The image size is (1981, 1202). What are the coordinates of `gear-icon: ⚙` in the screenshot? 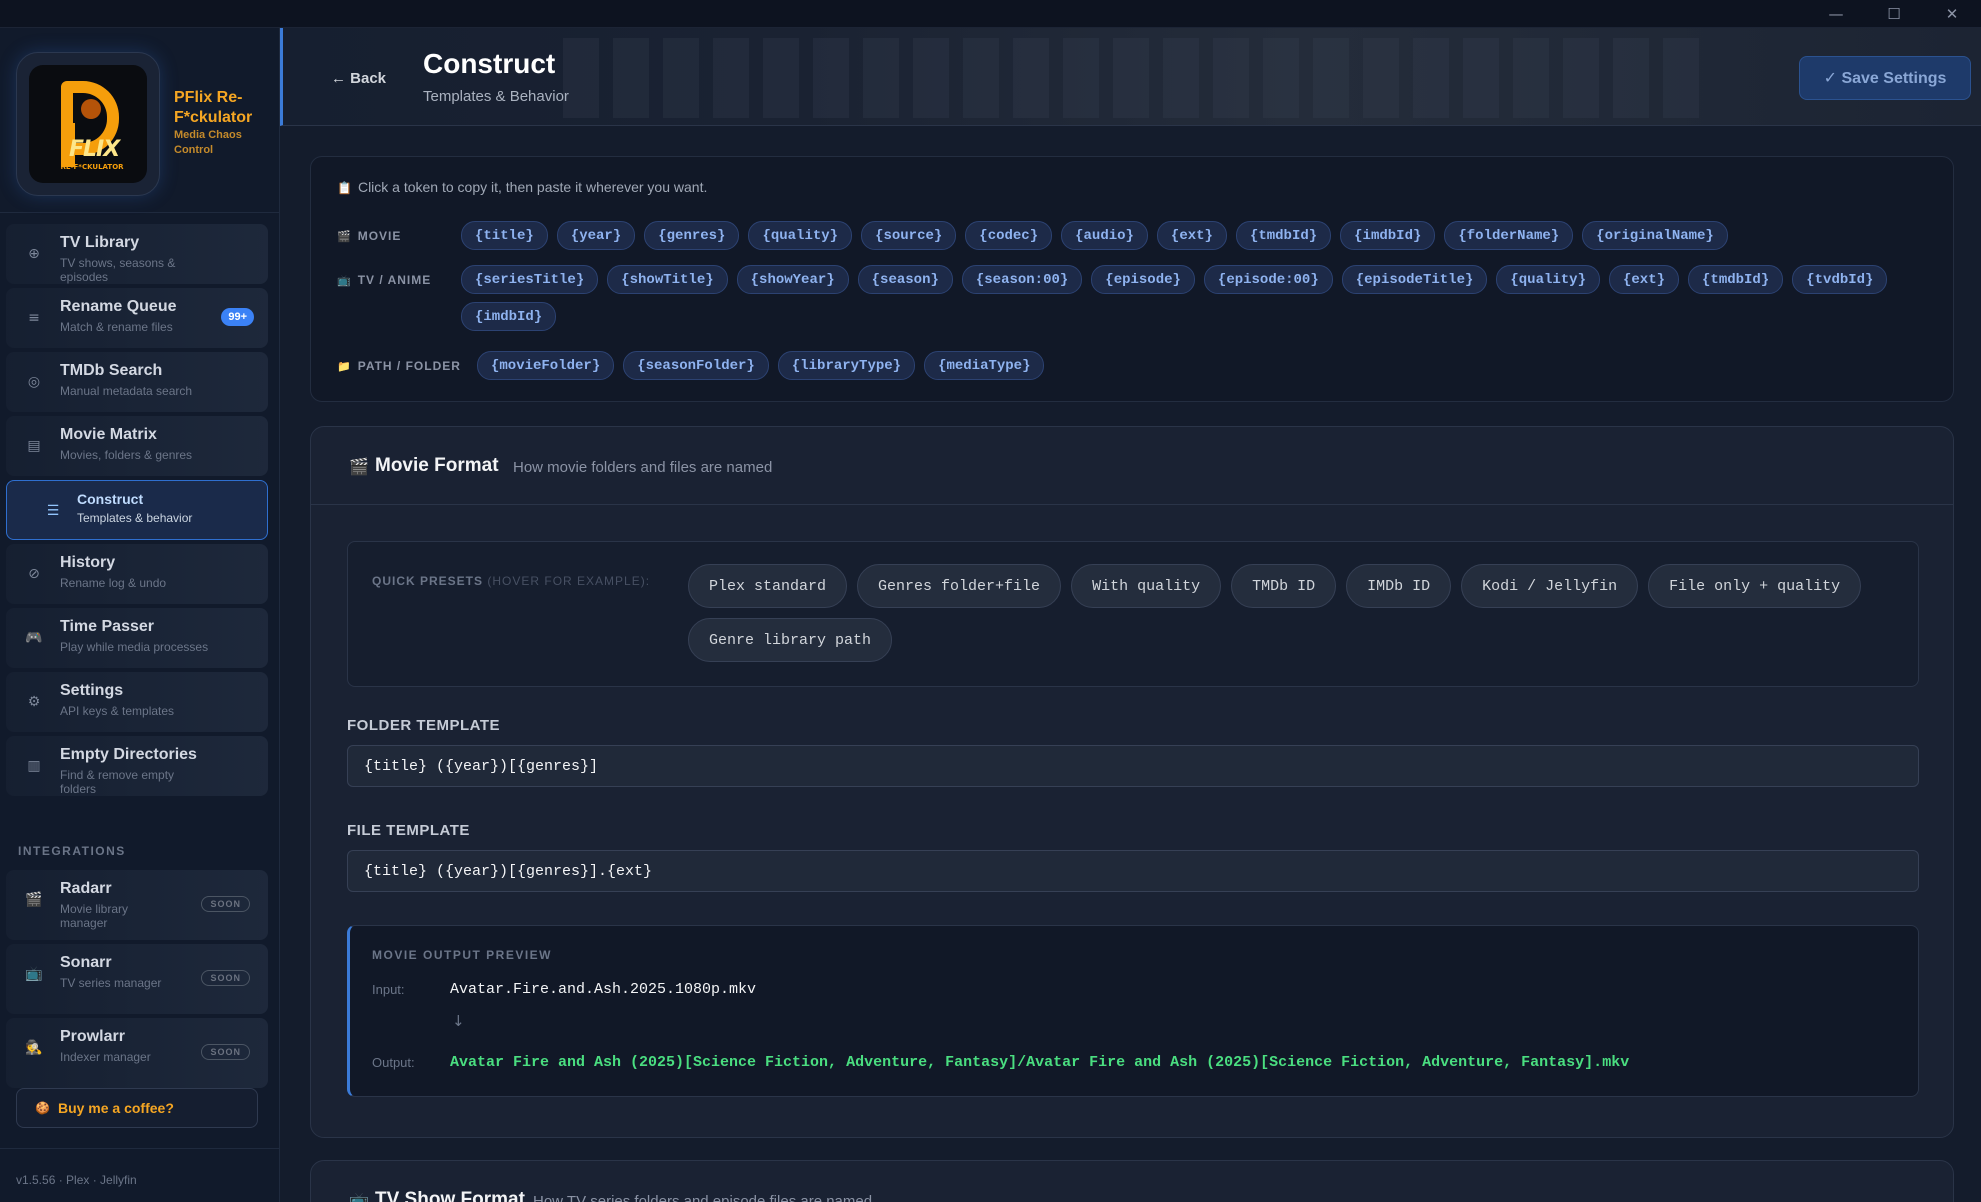 It's located at (34, 702).